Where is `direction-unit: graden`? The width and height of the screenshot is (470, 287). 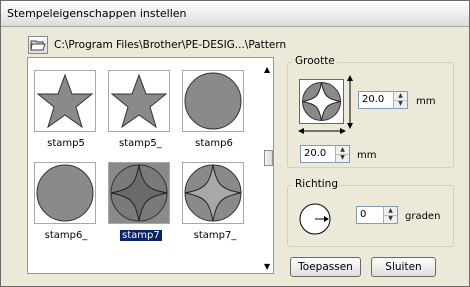 direction-unit: graden is located at coordinates (423, 216).